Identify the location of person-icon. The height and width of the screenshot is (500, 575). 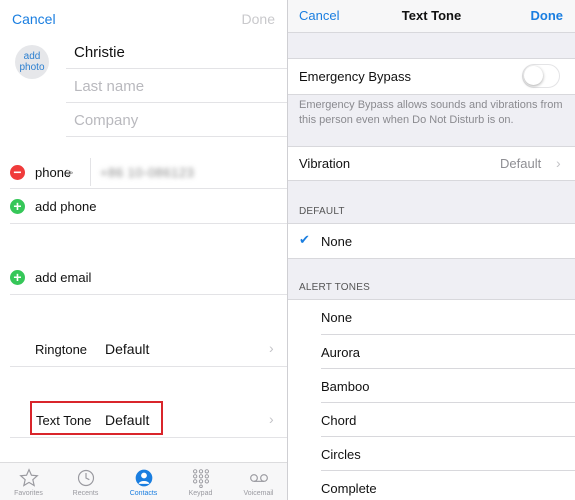
(143, 478).